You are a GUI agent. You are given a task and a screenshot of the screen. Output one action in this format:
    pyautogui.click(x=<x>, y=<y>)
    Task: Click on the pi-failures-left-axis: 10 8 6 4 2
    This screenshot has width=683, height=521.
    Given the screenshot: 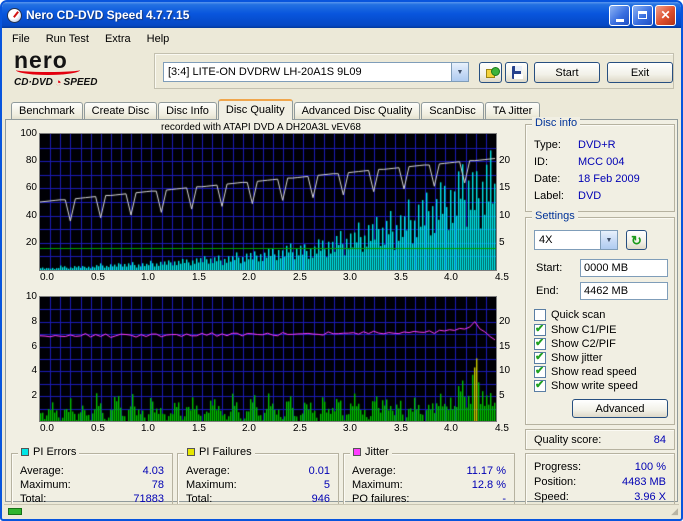 What is the action you would take?
    pyautogui.click(x=31, y=346)
    